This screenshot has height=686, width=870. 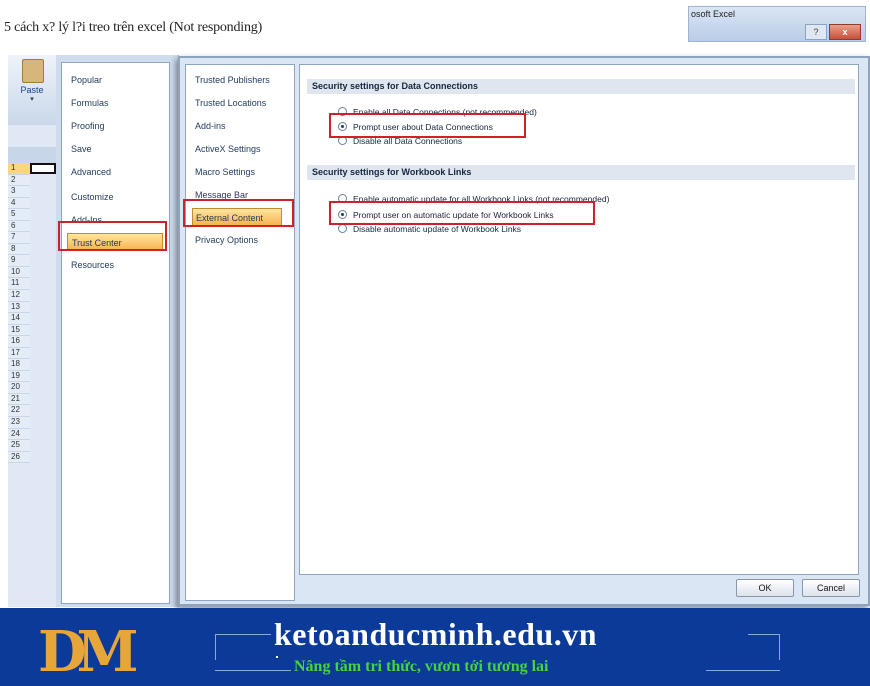 I want to click on row-header: 14, so click(x=19, y=319).